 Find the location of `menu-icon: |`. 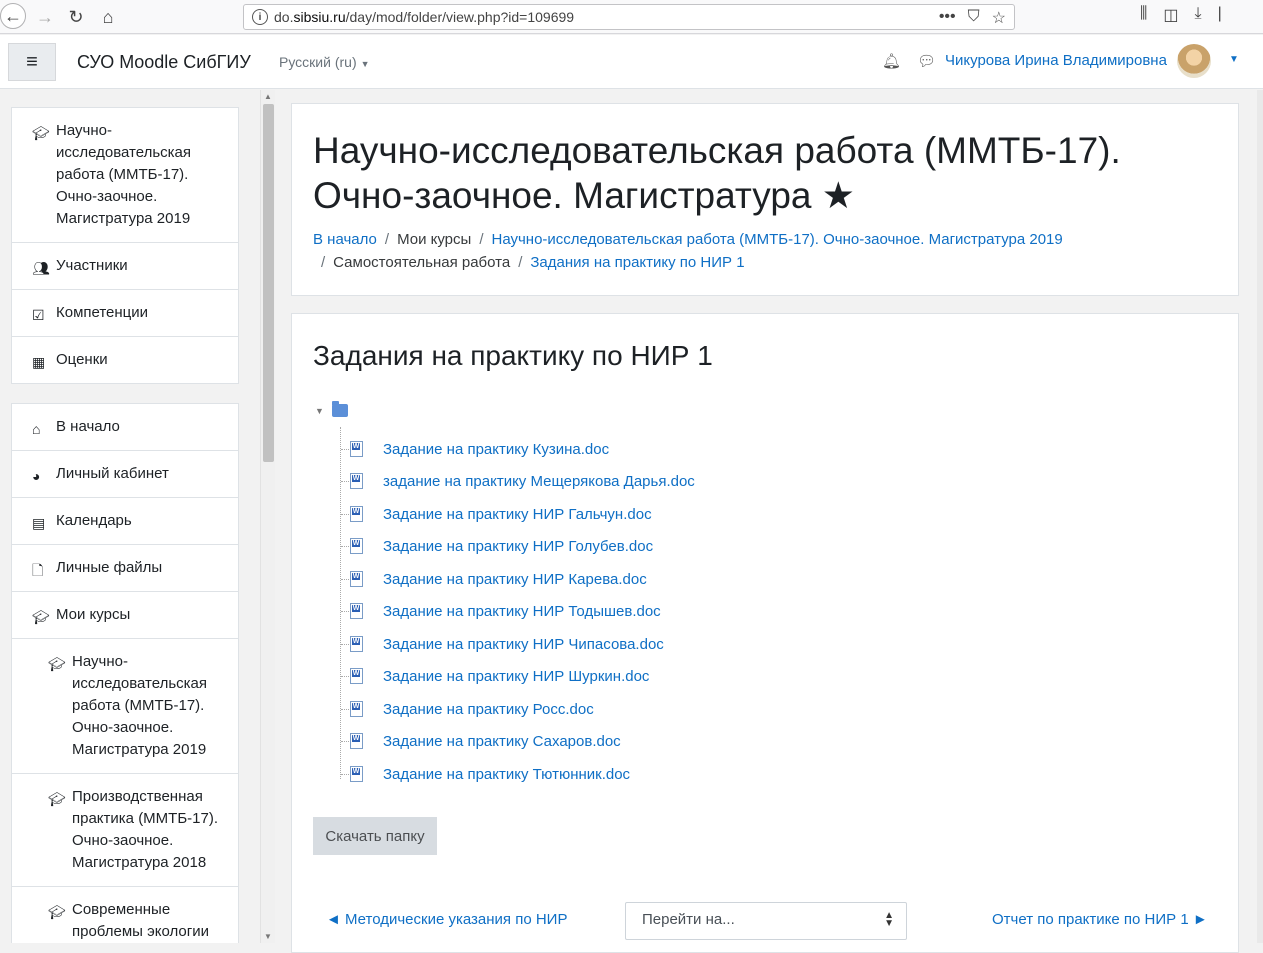

menu-icon: | is located at coordinates (1220, 15).